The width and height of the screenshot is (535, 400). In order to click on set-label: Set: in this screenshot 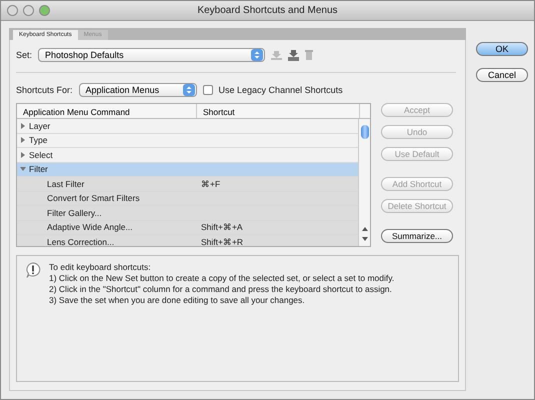, I will do `click(24, 55)`.